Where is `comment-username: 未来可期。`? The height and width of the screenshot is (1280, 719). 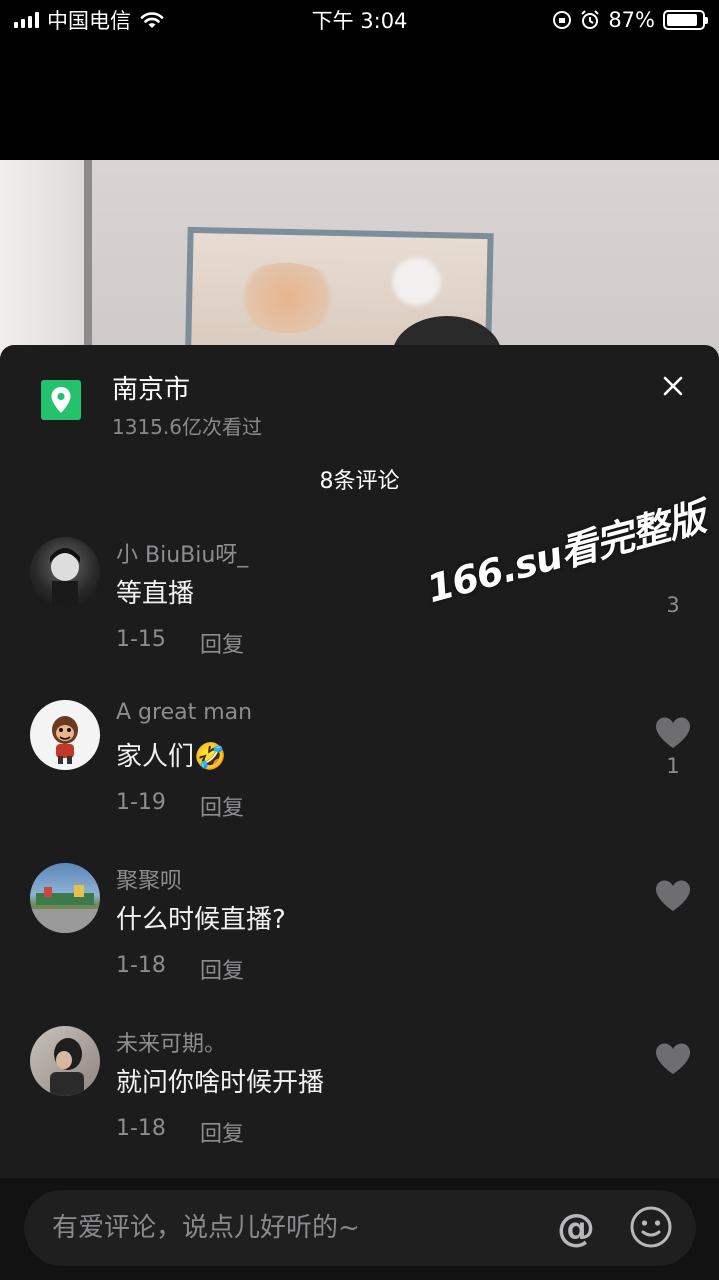 comment-username: 未来可期。 is located at coordinates (171, 1042).